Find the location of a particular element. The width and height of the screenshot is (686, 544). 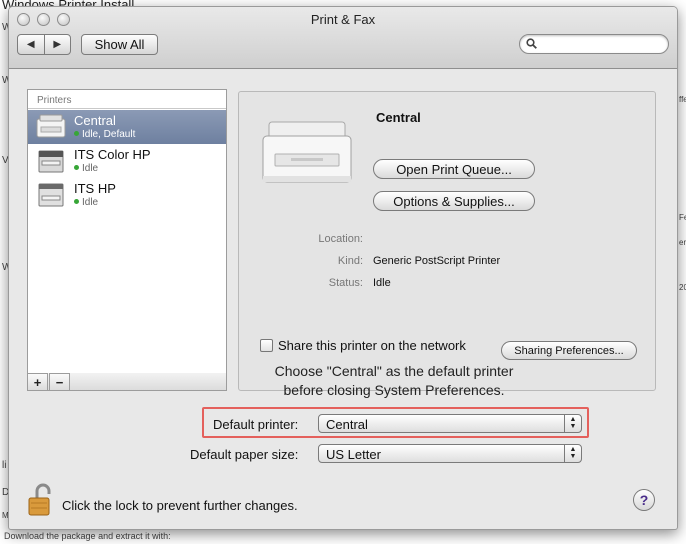

search-field is located at coordinates (594, 44).